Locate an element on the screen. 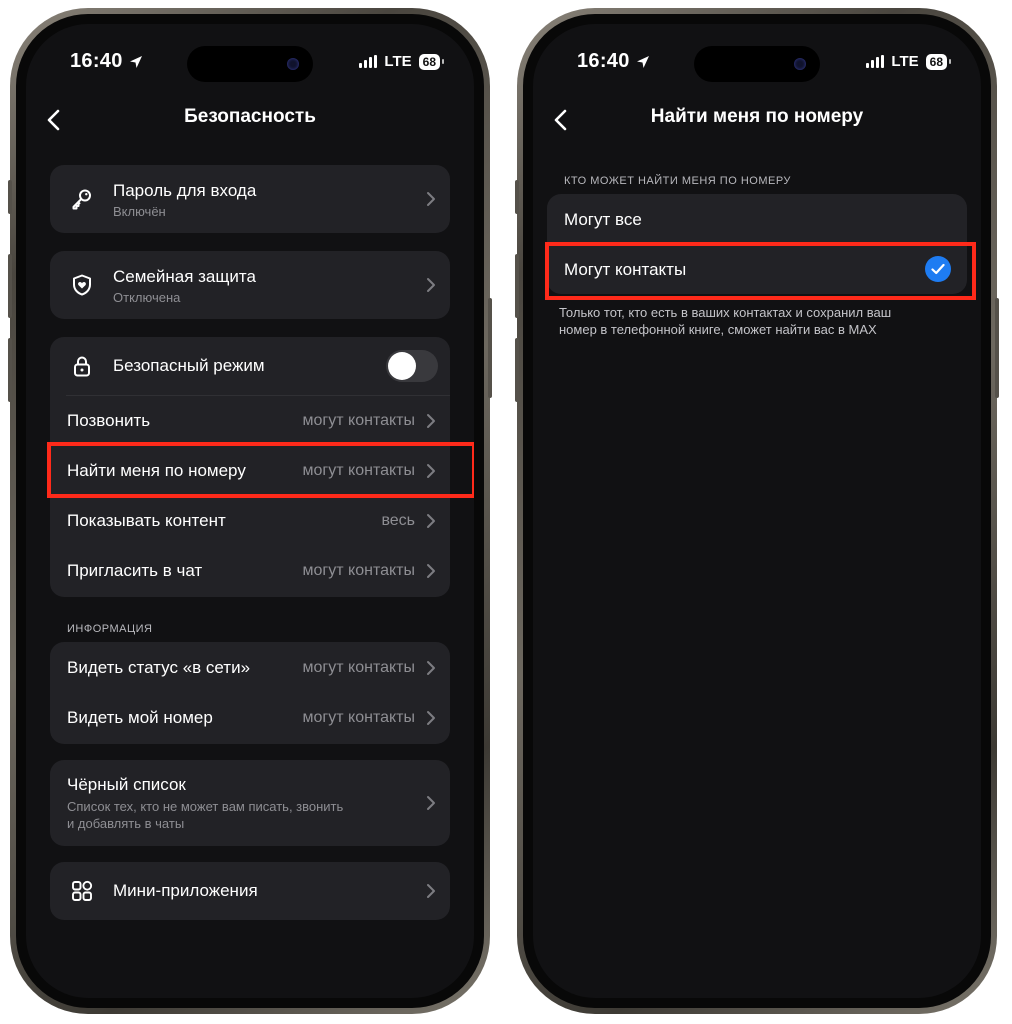 The image size is (1012, 1024). login-password-status: Включён is located at coordinates (139, 211).